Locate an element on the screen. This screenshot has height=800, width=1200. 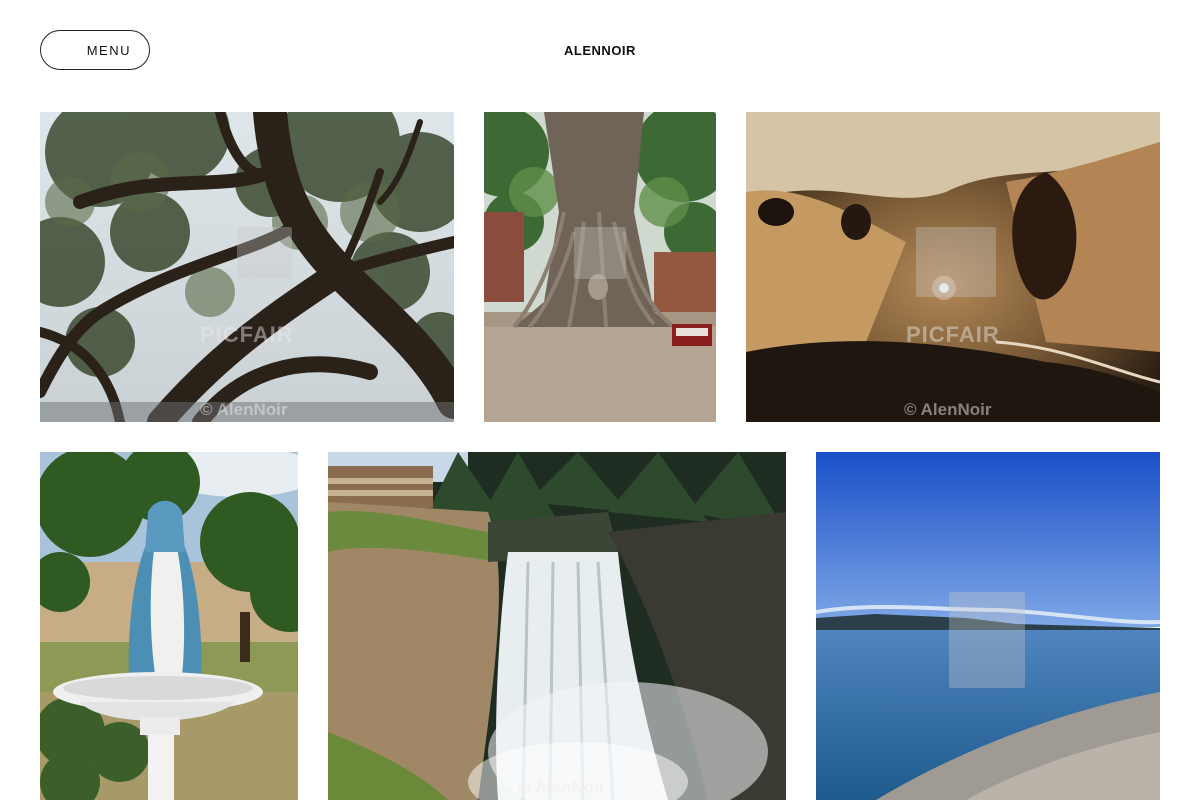
photo-buddha-tree is located at coordinates (600, 267).